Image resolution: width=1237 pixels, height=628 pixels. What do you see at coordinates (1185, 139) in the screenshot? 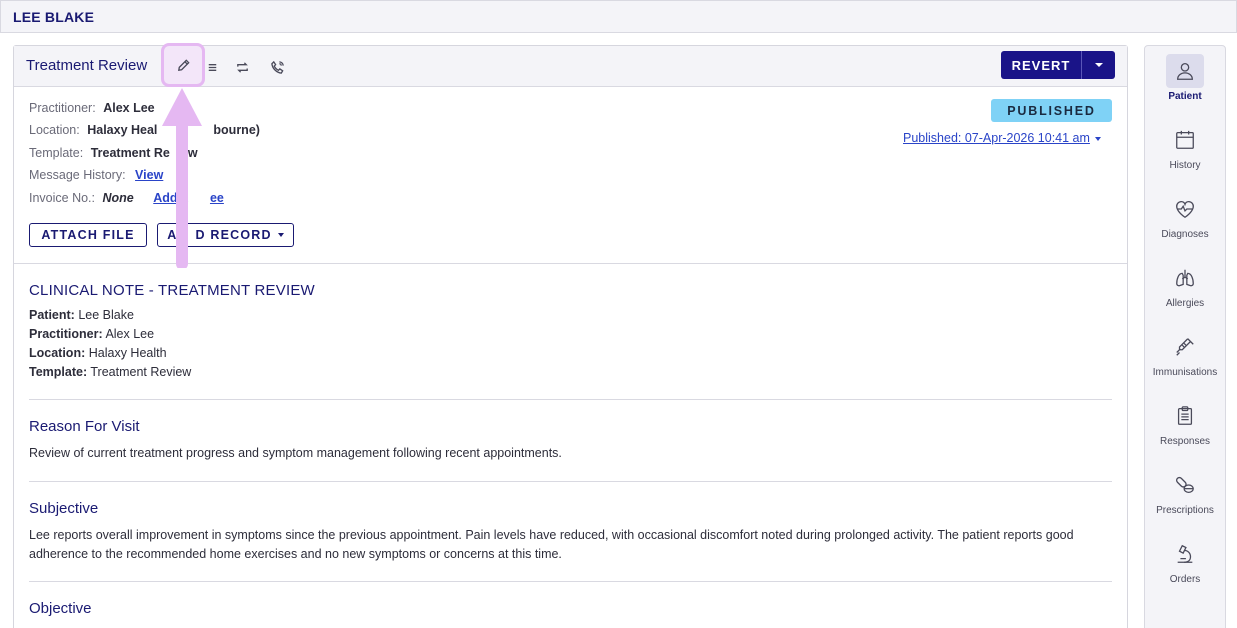
I see `calendar-icon` at bounding box center [1185, 139].